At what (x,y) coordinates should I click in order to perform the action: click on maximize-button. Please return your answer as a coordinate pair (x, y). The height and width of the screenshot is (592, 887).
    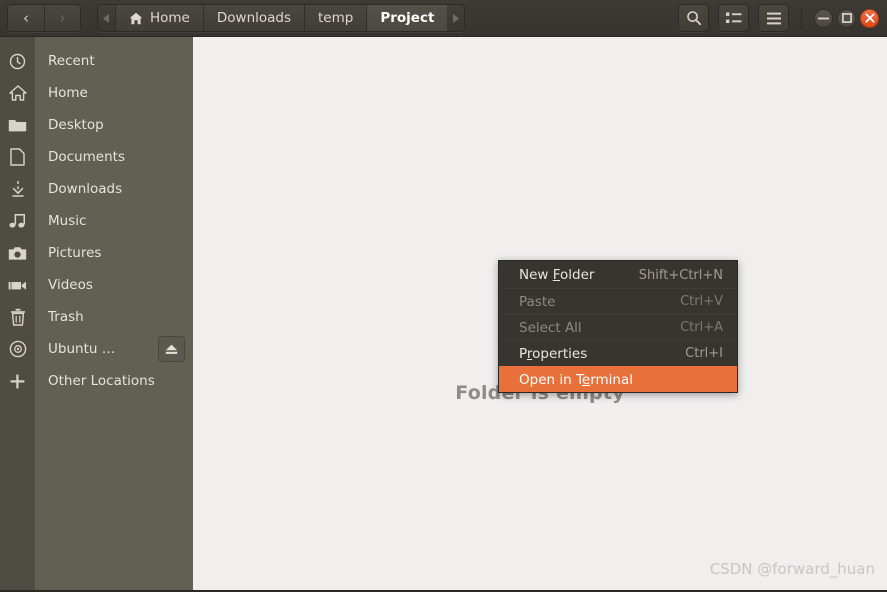
    Looking at the image, I should click on (846, 18).